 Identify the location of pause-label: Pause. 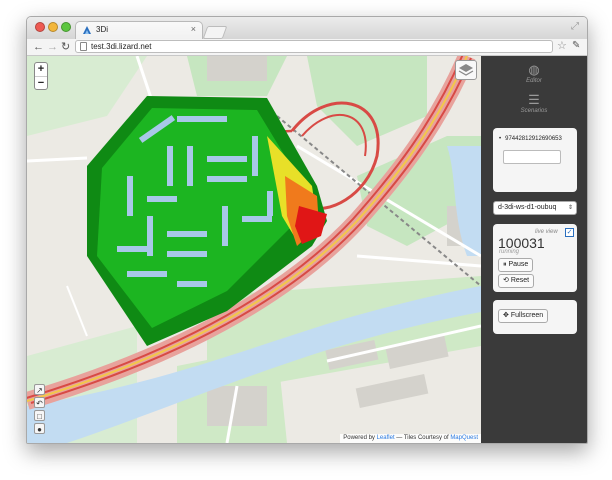
(518, 264).